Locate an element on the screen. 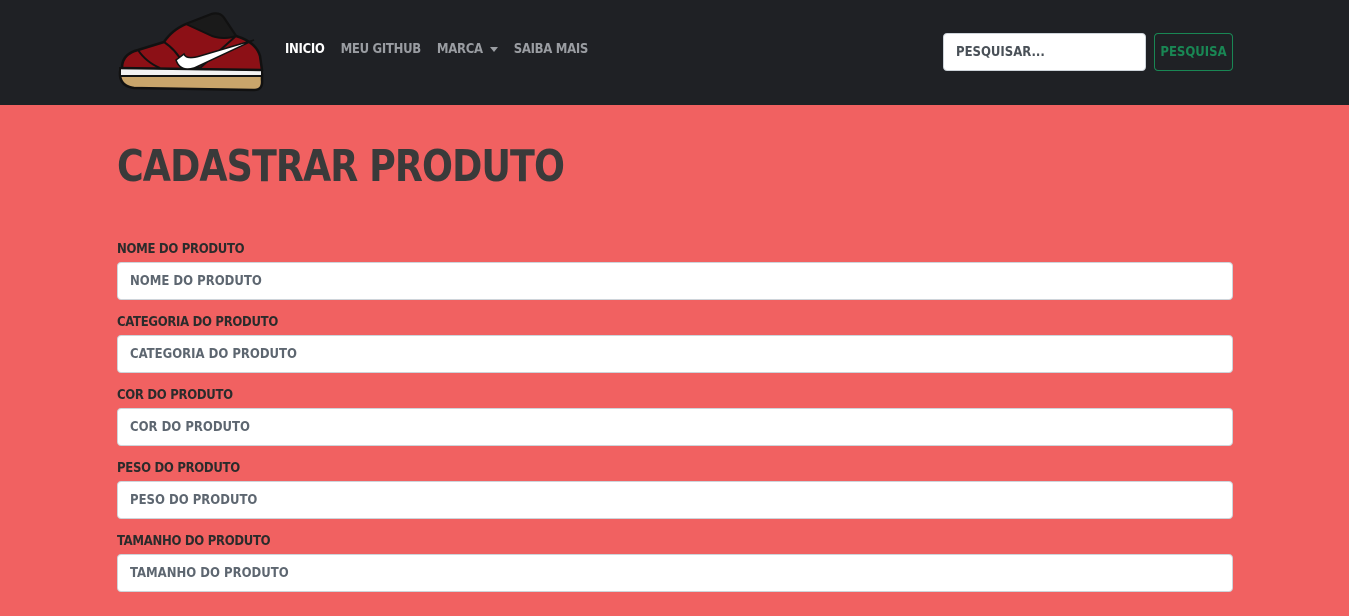 Image resolution: width=1349 pixels, height=616 pixels. field-cor: Cor do produto is located at coordinates (675, 417).